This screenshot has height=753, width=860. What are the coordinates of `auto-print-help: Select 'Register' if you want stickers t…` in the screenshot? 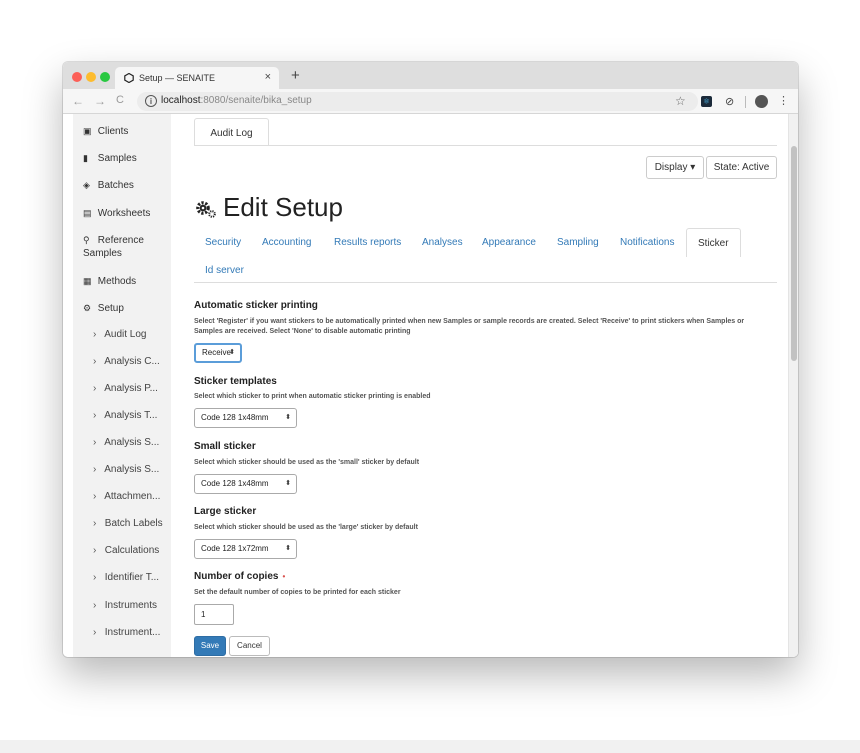 It's located at (469, 326).